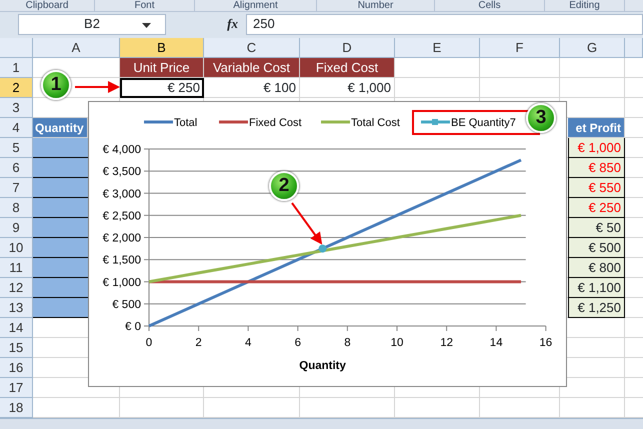 The width and height of the screenshot is (643, 429). What do you see at coordinates (490, 5) in the screenshot?
I see `ribbon-group-label: Cells` at bounding box center [490, 5].